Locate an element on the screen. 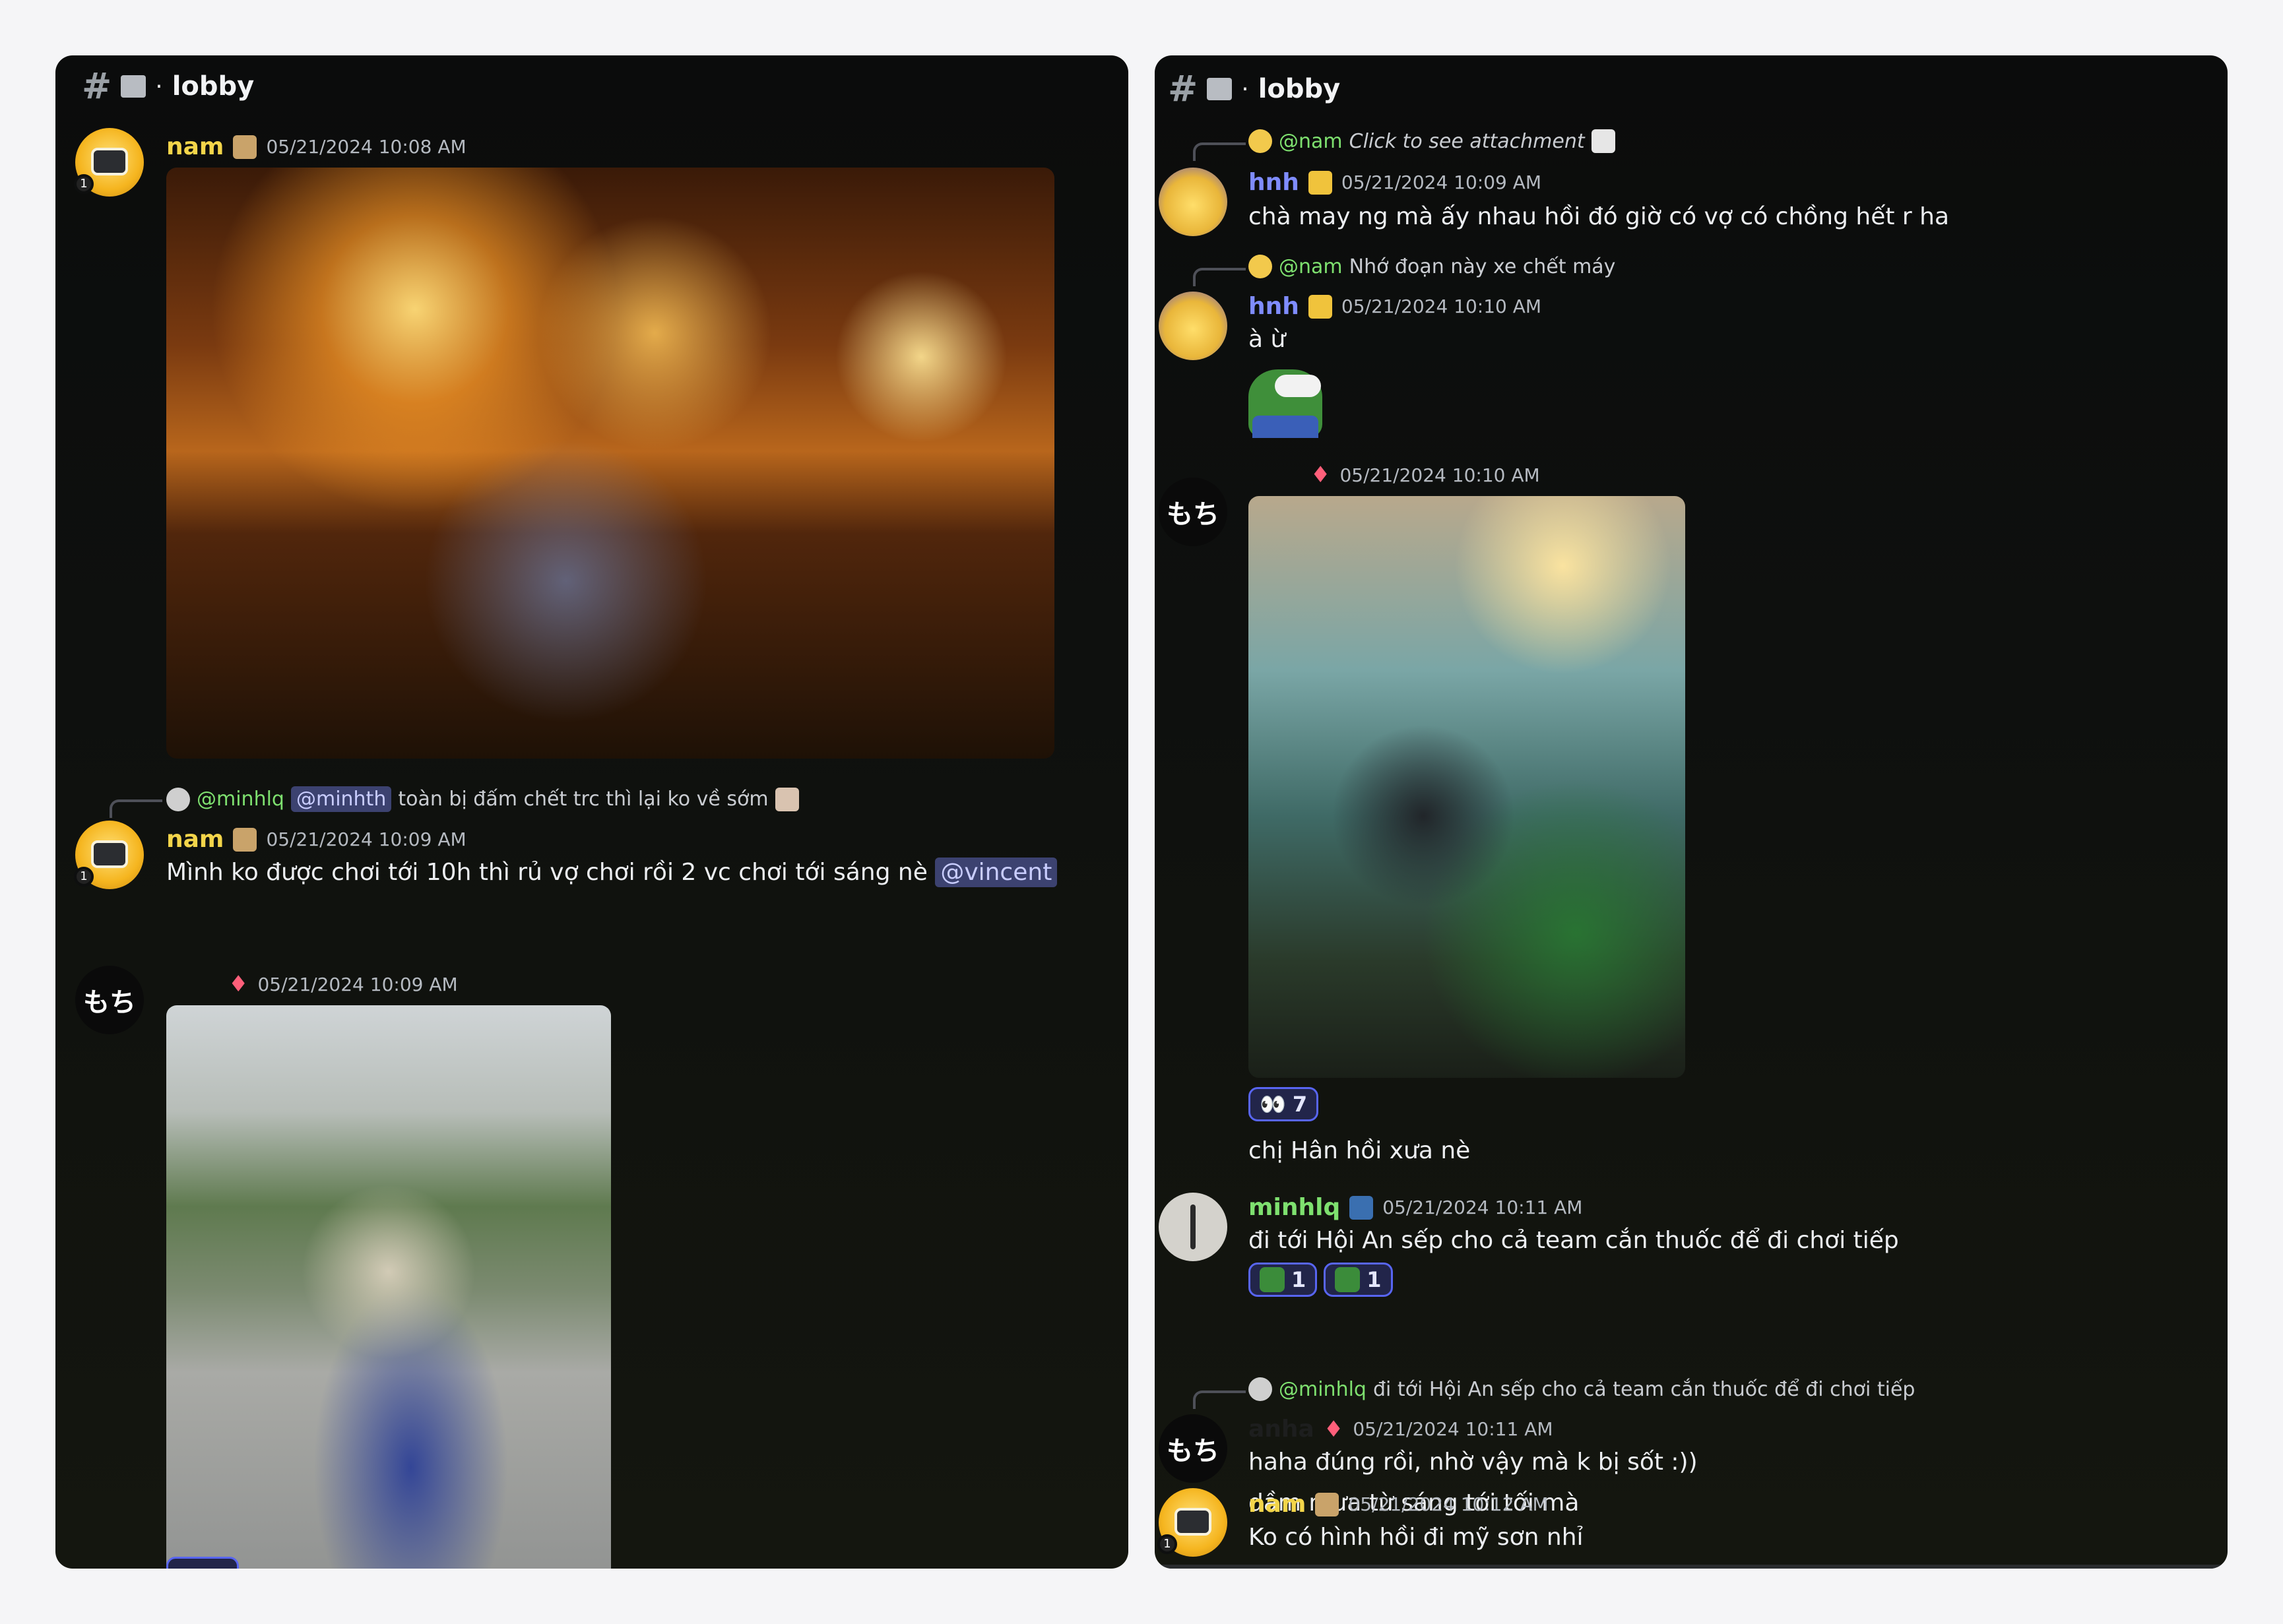 This screenshot has width=2283, height=1624. author-name-hidden: anha is located at coordinates (1281, 1429).